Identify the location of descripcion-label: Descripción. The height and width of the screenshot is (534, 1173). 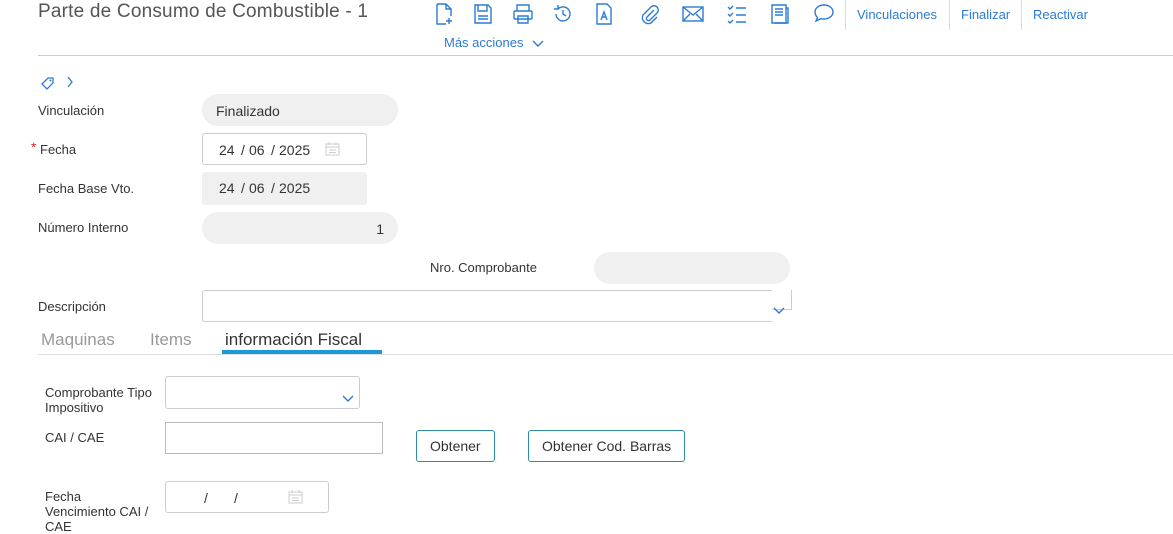
(72, 306).